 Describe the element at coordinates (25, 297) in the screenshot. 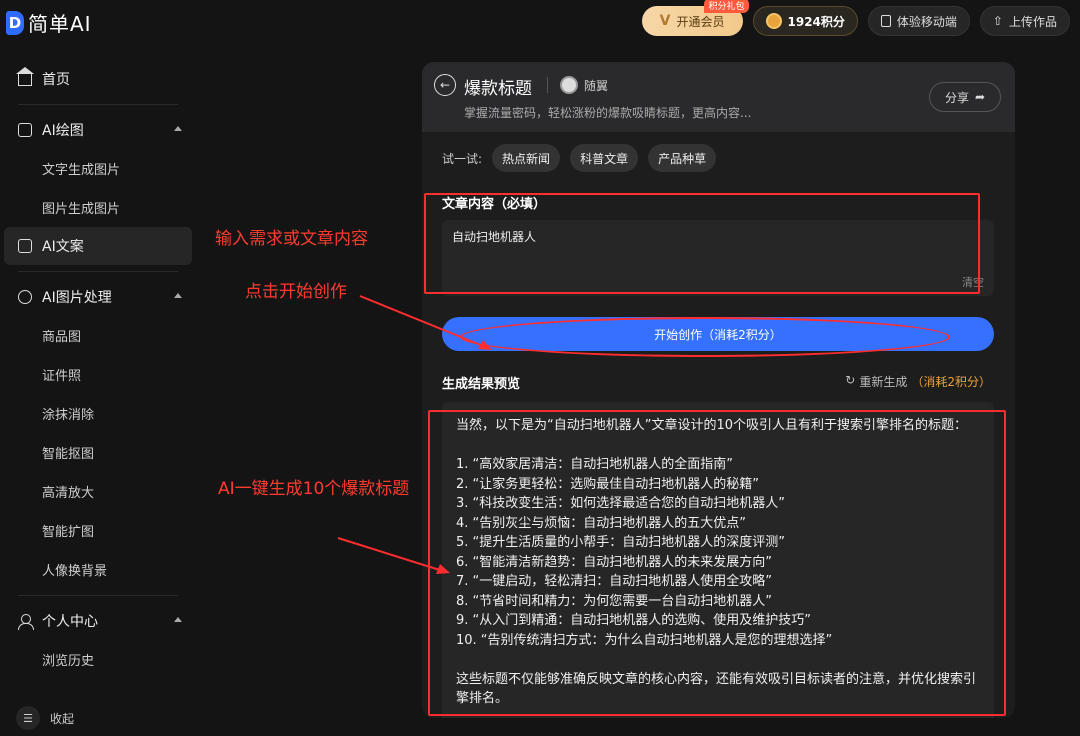

I see `palette-icon` at that location.